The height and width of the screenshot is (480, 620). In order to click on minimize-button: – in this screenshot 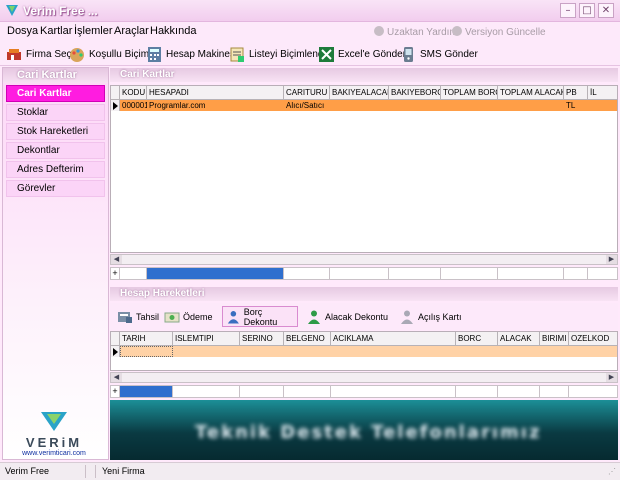, I will do `click(568, 10)`.